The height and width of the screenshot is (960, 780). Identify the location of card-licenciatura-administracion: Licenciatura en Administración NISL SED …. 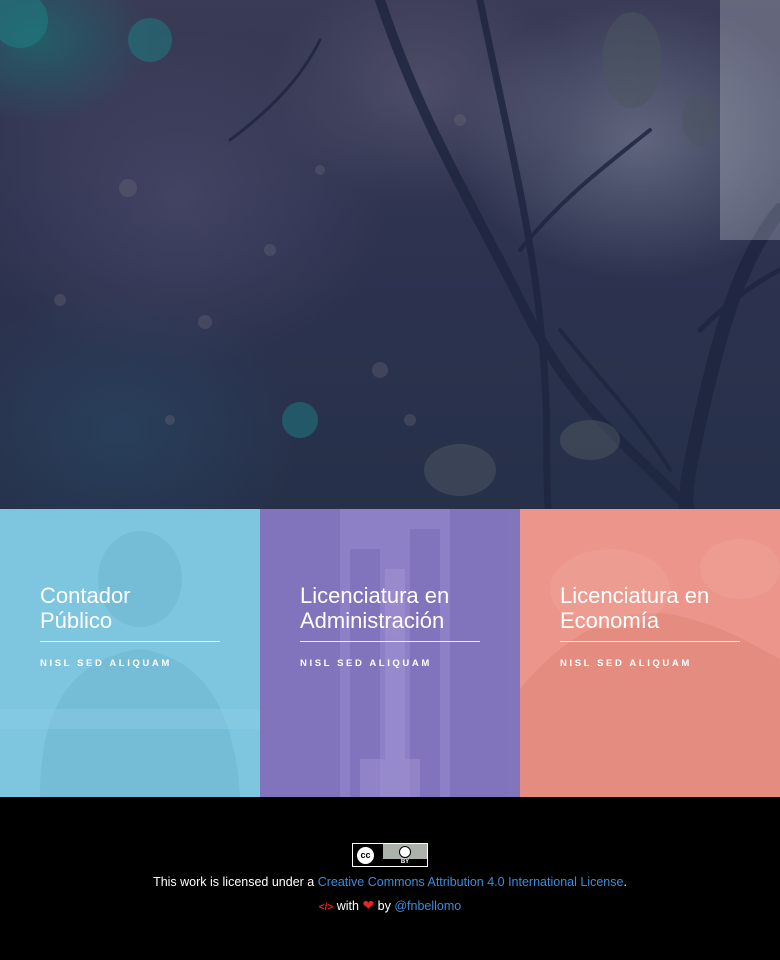
(390, 653).